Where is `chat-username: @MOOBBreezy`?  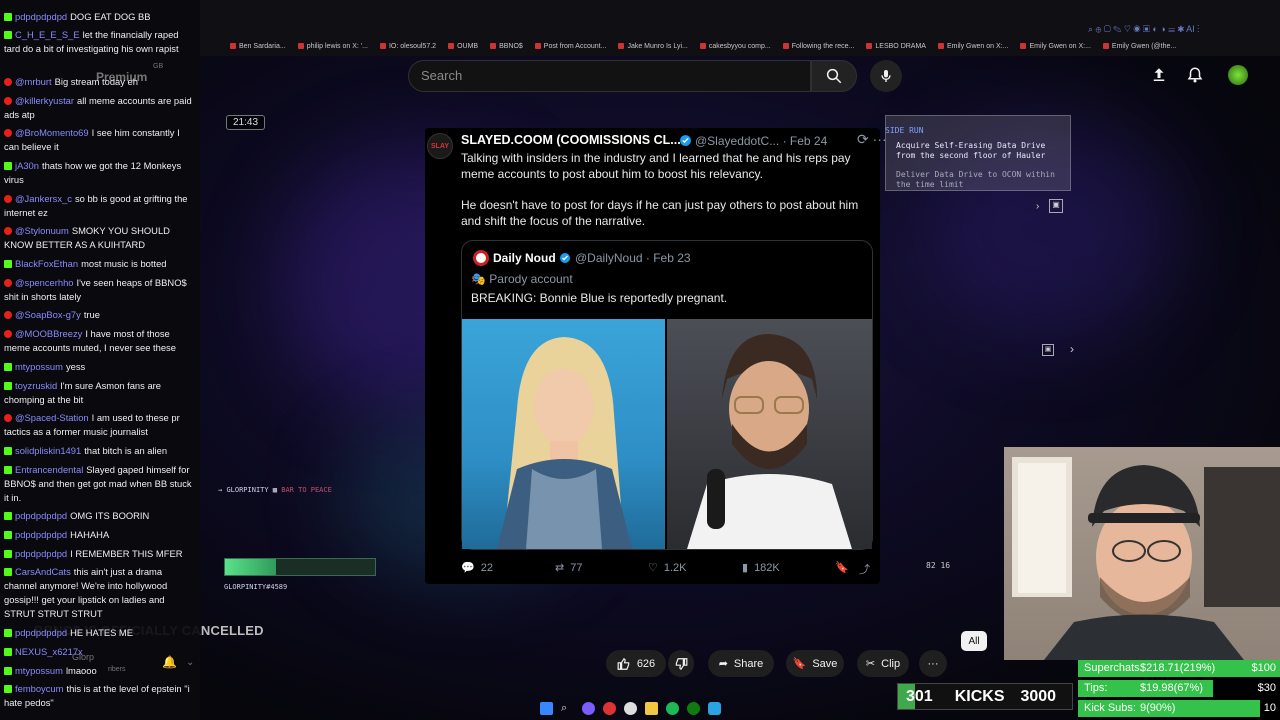
chat-username: @MOOBBreezy is located at coordinates (48, 333).